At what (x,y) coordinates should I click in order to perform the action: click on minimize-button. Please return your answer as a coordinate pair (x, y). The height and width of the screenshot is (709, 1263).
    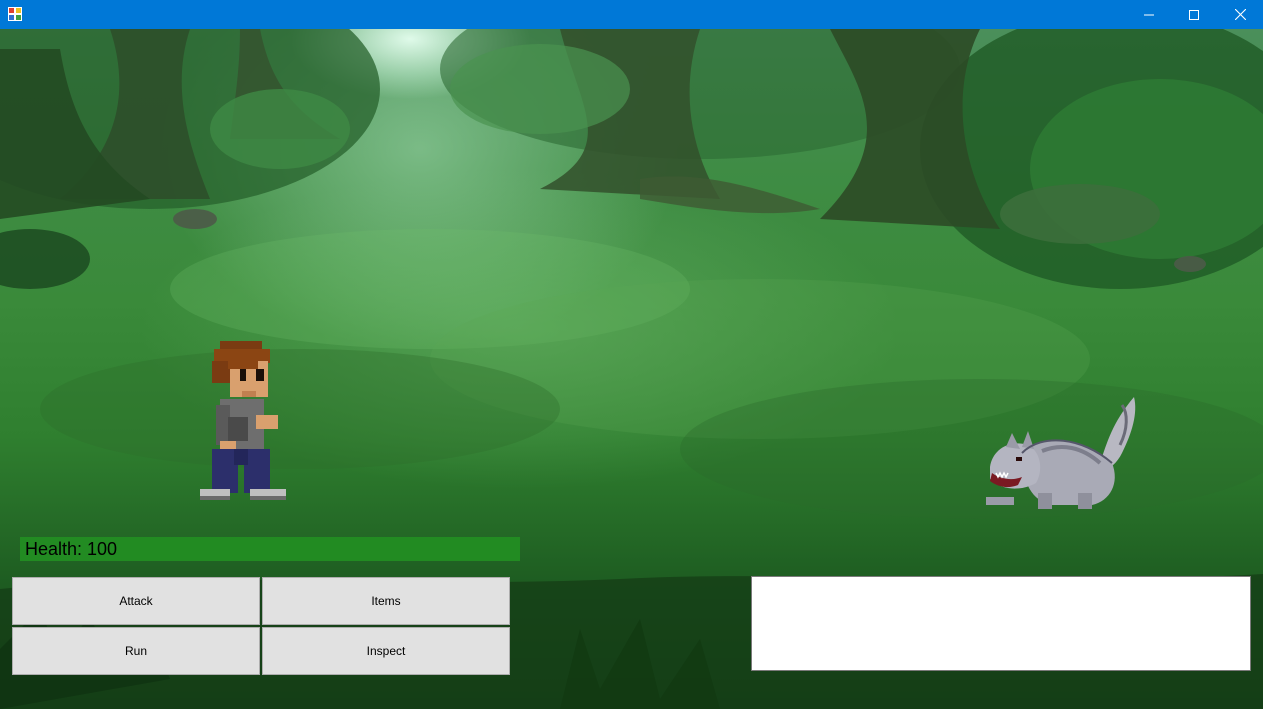
    Looking at the image, I should click on (1149, 14).